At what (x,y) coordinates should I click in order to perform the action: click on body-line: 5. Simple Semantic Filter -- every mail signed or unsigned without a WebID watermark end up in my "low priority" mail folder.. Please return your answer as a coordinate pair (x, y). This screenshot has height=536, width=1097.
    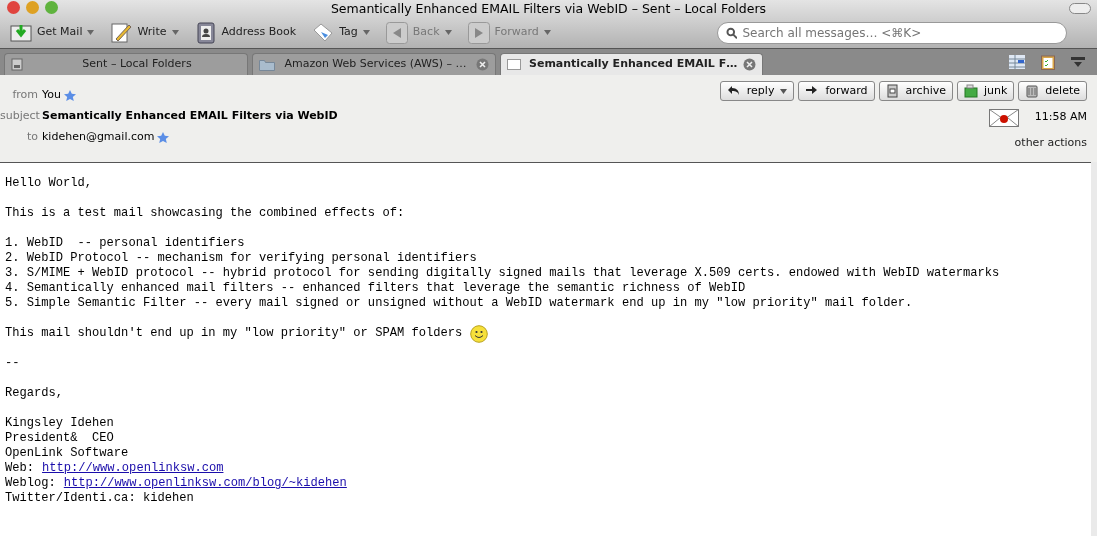
    Looking at the image, I should click on (459, 303).